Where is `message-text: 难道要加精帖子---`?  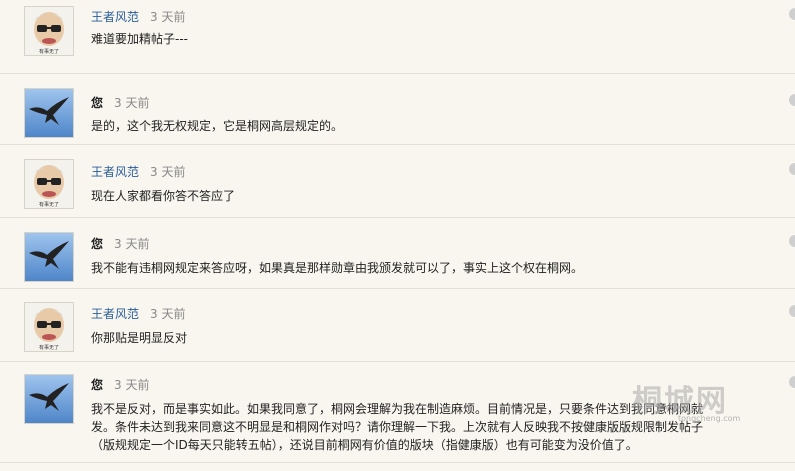
message-text: 难道要加精帖子--- is located at coordinates (139, 39).